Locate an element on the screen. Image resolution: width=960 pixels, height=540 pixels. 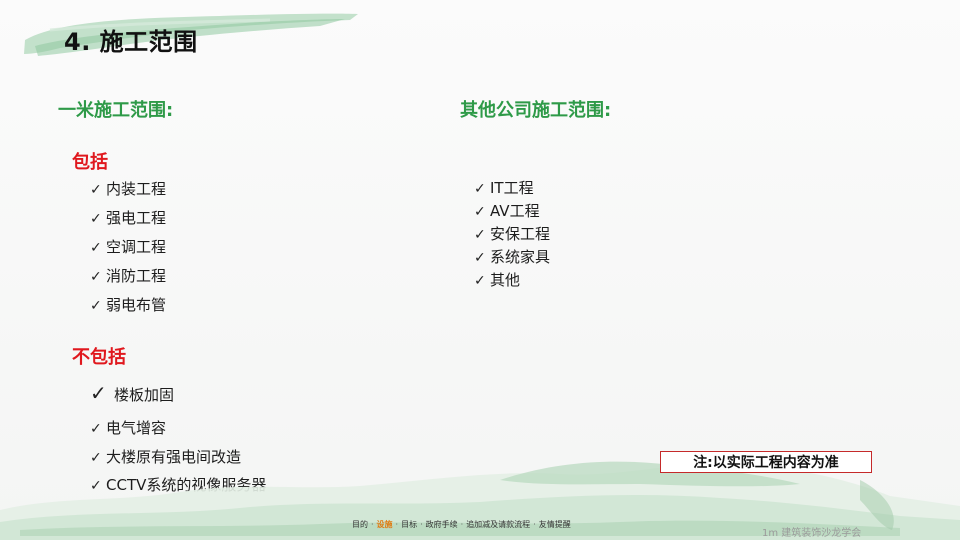
list-item-label: 其他 is located at coordinates (505, 280).